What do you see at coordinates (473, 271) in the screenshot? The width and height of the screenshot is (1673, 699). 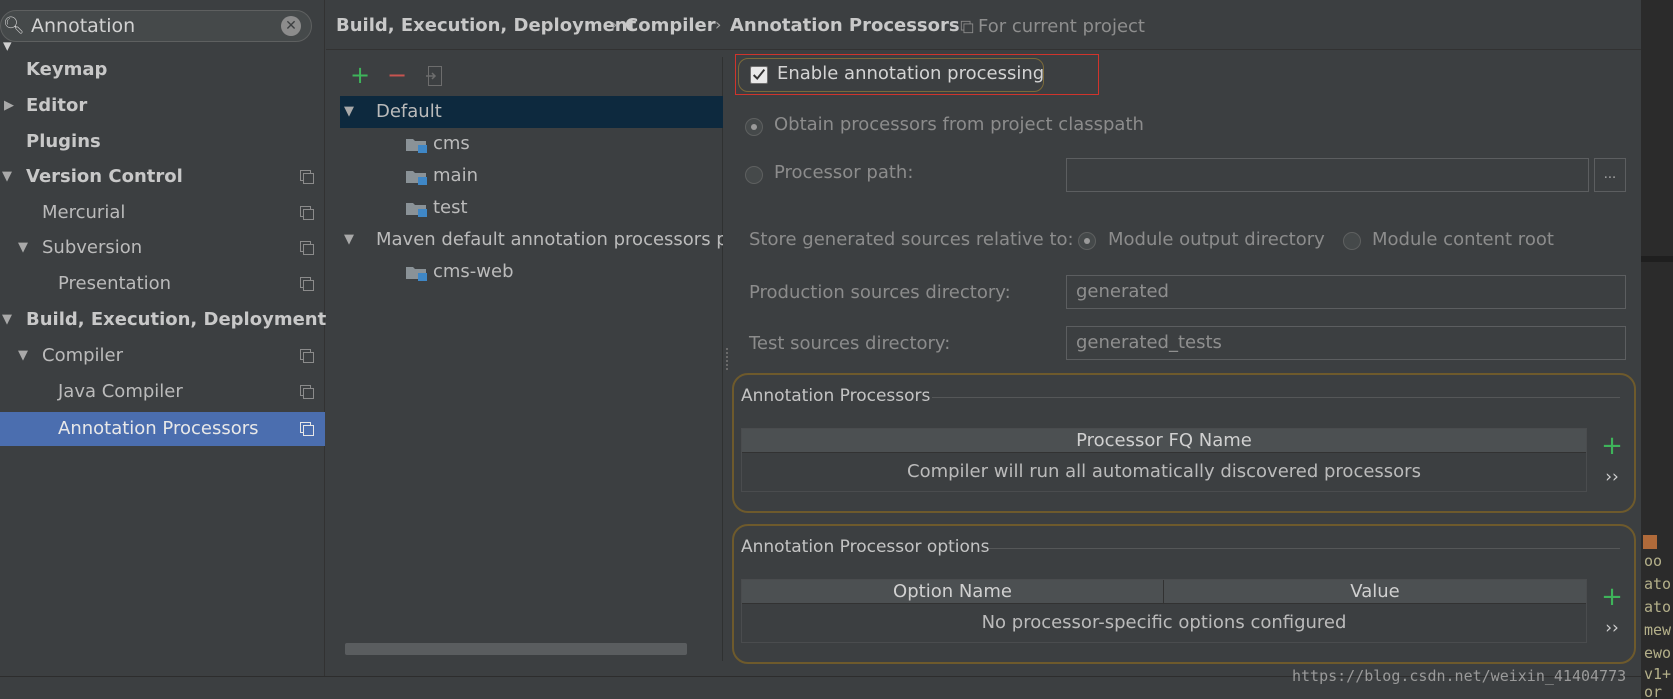 I see `tree-item-label: cms-web` at bounding box center [473, 271].